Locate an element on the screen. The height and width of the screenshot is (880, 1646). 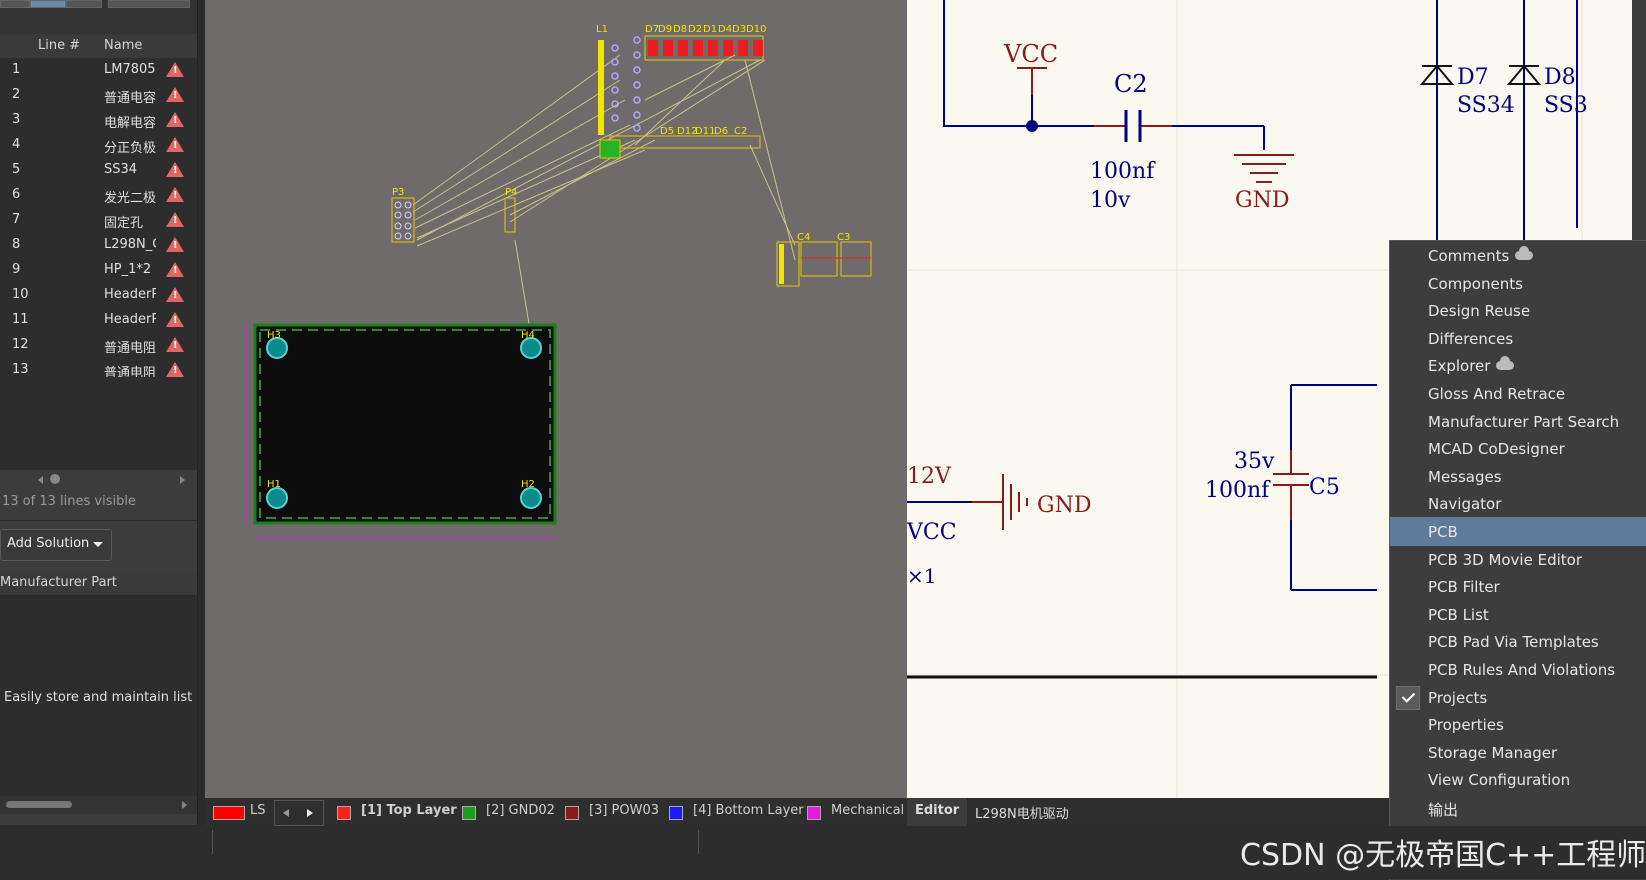
layer-color-swatch is located at coordinates (814, 813).